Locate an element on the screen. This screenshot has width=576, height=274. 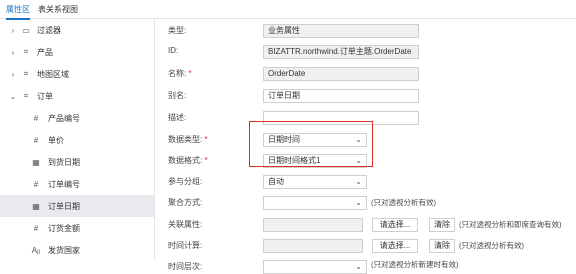
group-value: 自动 is located at coordinates (276, 181).